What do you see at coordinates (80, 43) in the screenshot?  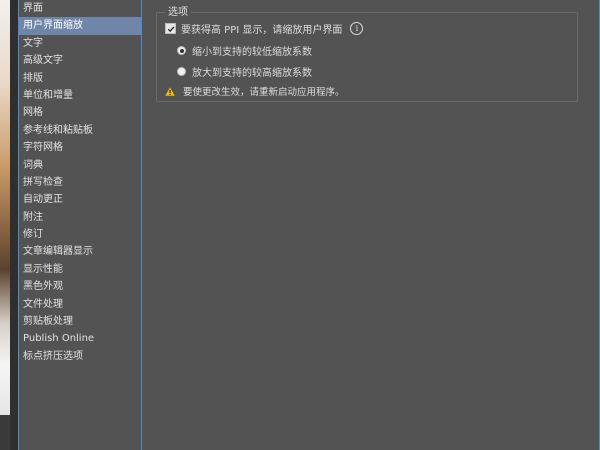 I see `category-item: 文字` at bounding box center [80, 43].